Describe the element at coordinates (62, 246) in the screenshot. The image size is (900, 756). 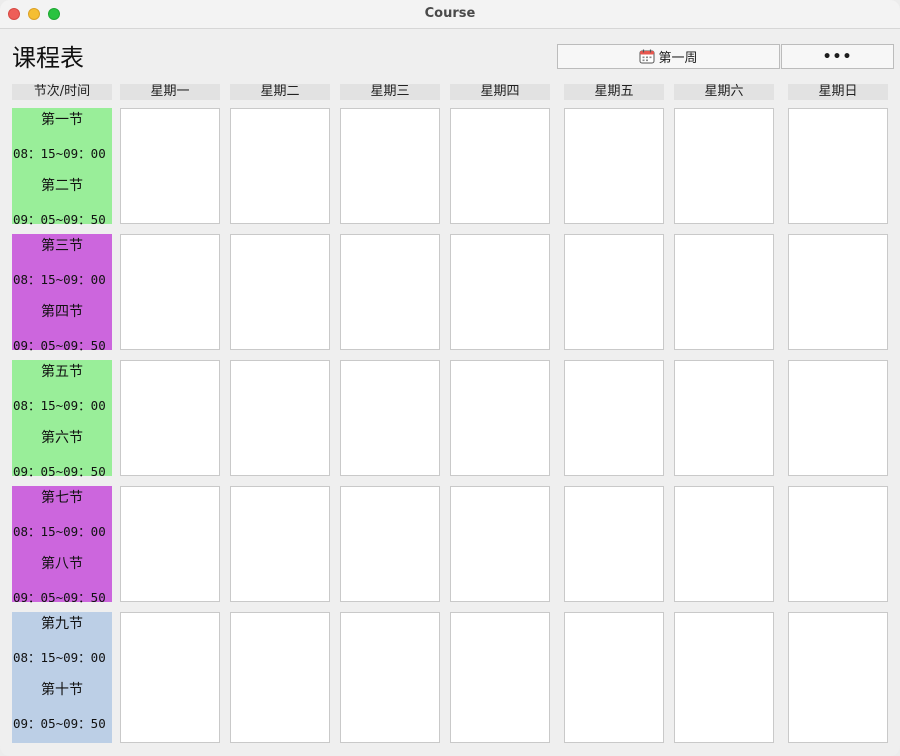
I see `period-label: 第三节` at that location.